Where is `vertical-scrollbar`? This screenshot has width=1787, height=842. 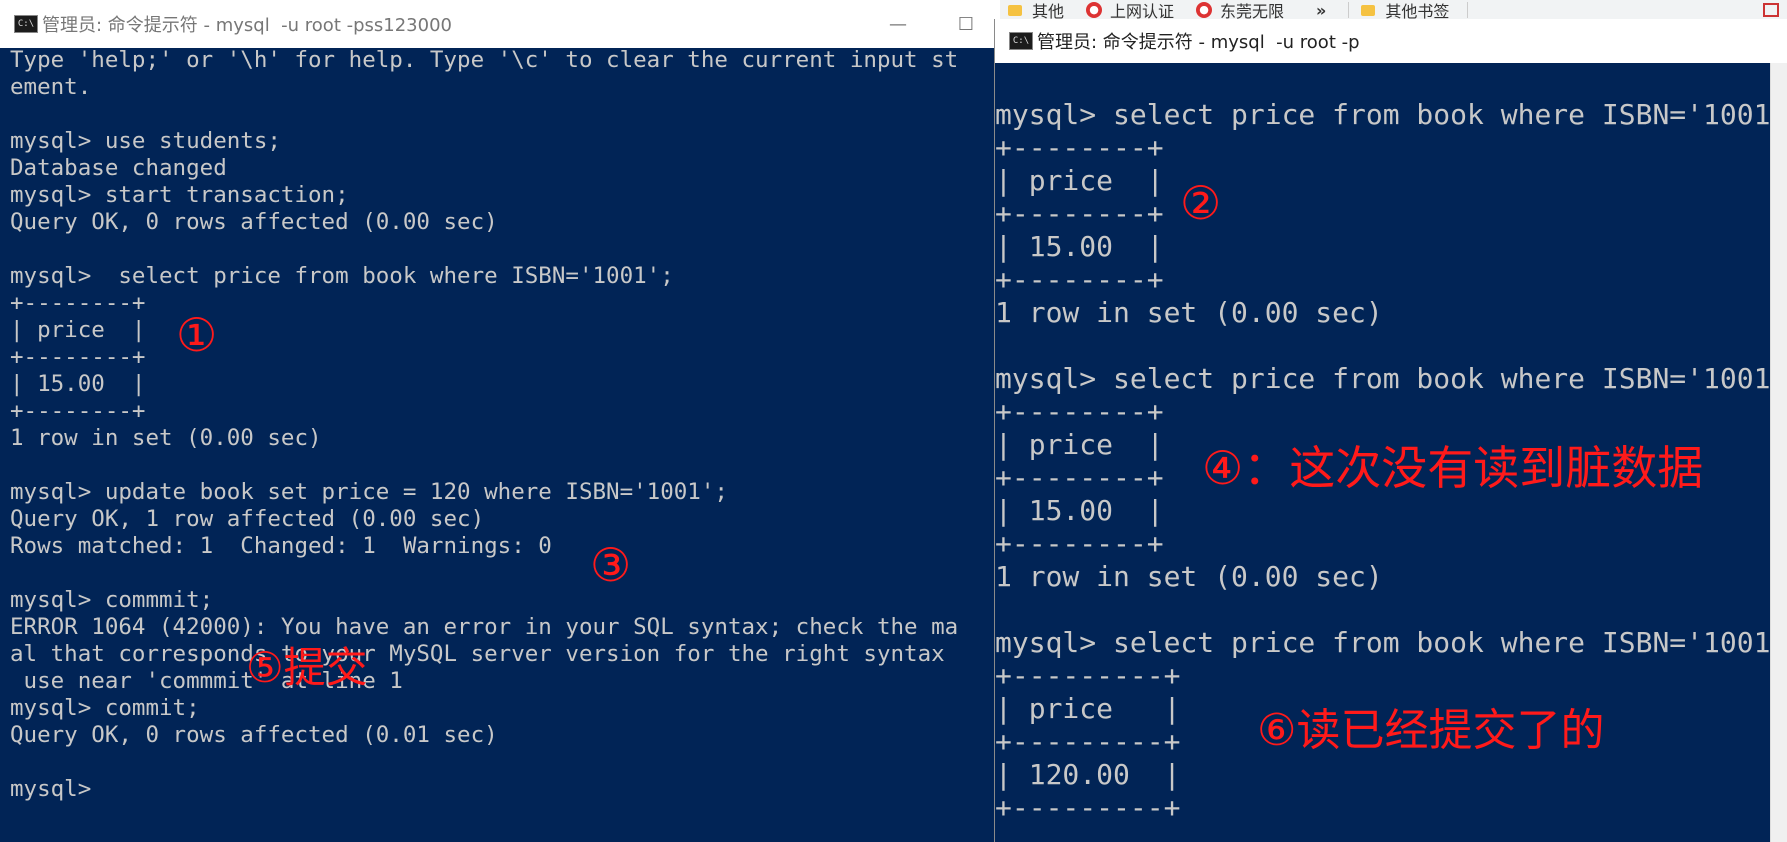 vertical-scrollbar is located at coordinates (1778, 452).